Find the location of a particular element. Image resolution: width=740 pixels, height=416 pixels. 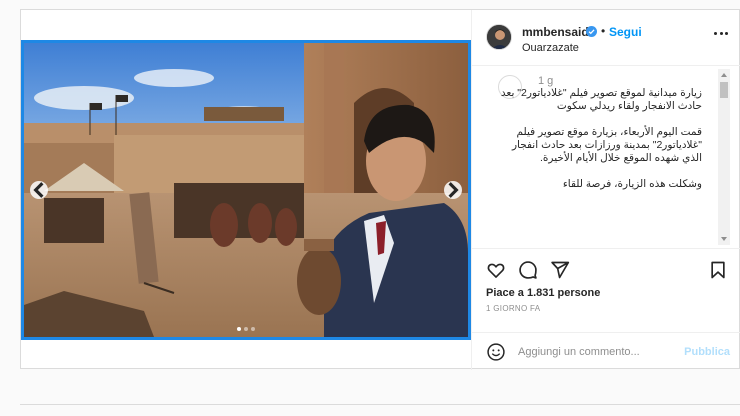

save-button is located at coordinates (718, 270).